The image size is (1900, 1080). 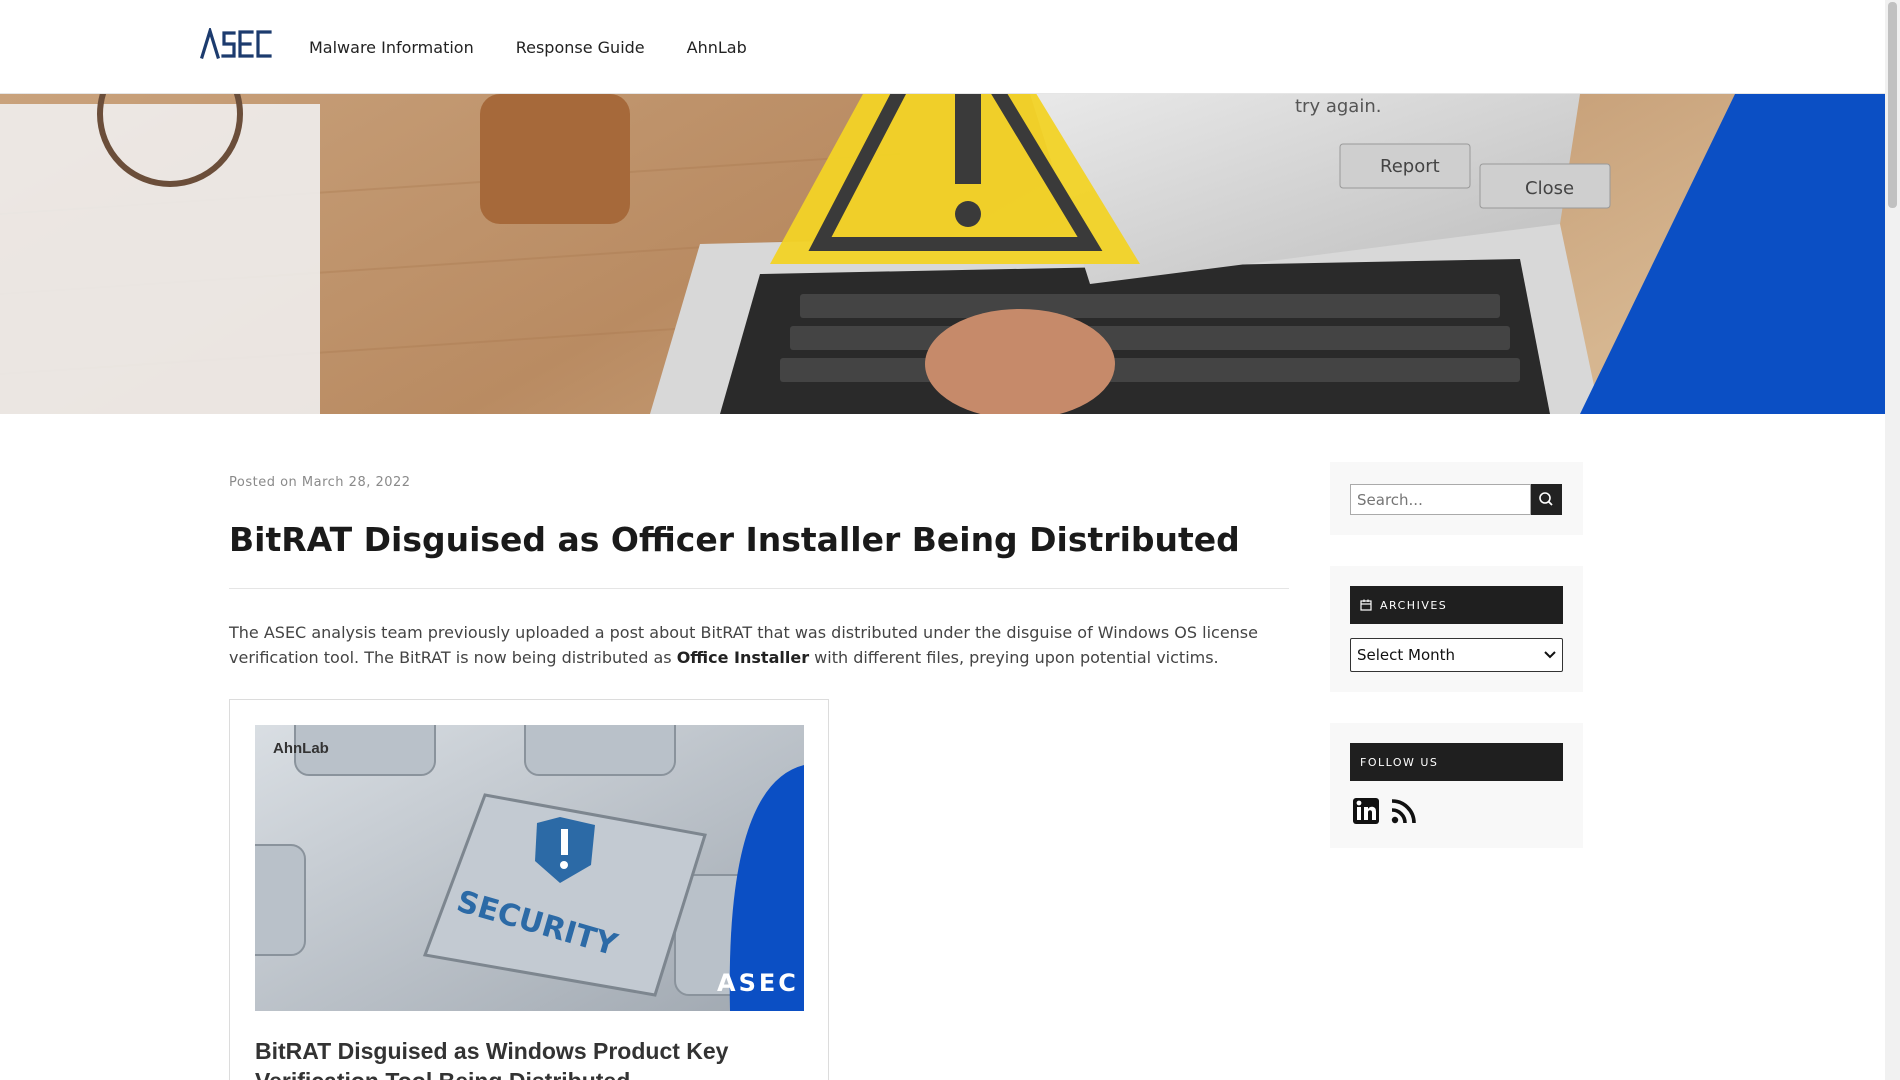 I want to click on hero-report-text: Report, so click(x=1410, y=166).